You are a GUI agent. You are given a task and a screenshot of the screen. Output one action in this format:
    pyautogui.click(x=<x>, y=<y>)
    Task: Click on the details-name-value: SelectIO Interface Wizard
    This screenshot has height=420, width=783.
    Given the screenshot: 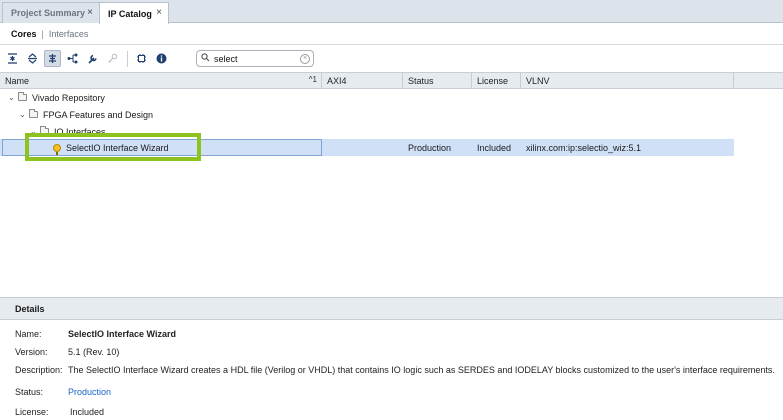 What is the action you would take?
    pyautogui.click(x=122, y=334)
    